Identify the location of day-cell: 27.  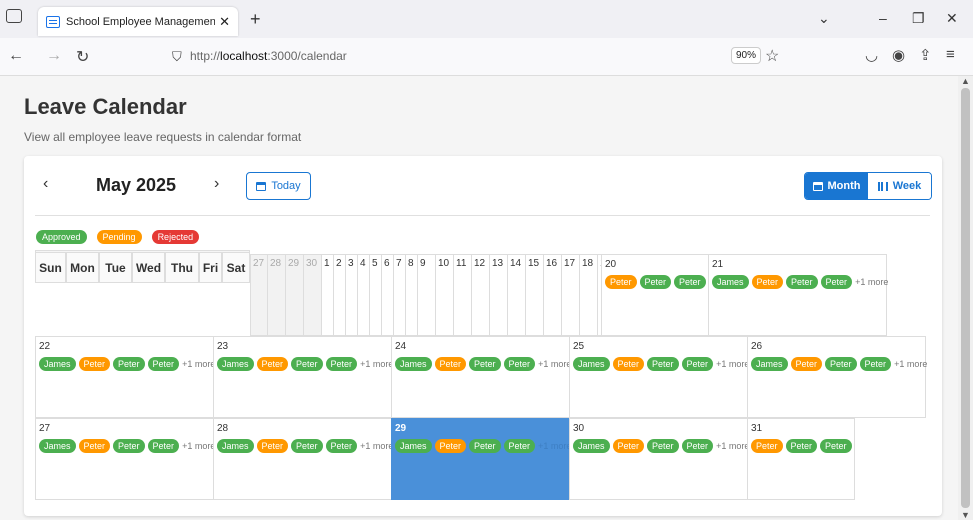
(259, 295).